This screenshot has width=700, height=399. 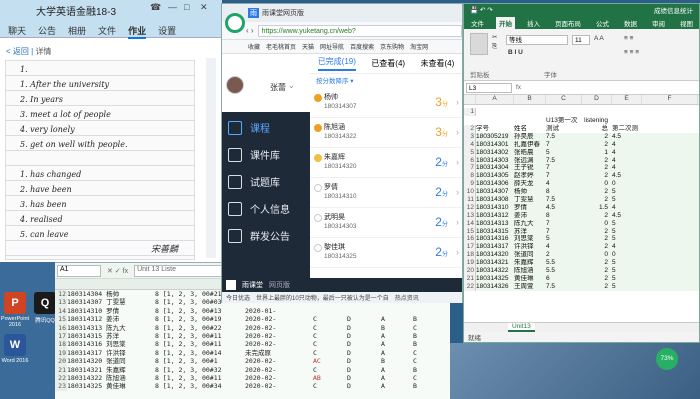 I want to click on excel-cell: 180314305, so click(x=495, y=176).